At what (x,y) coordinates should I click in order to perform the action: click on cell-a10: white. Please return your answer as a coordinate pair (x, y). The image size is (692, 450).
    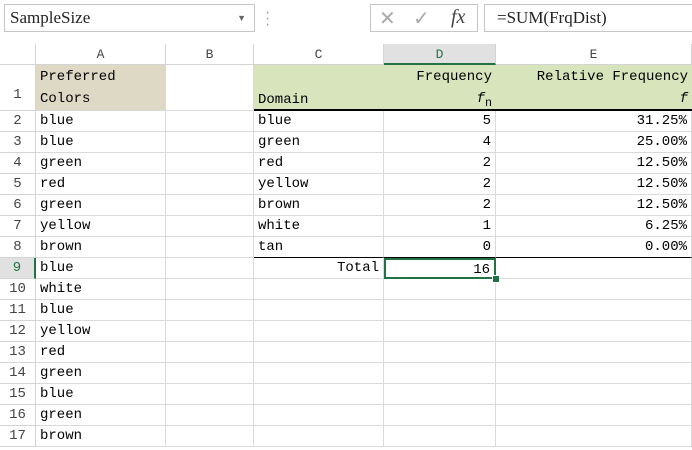
    Looking at the image, I should click on (101, 289).